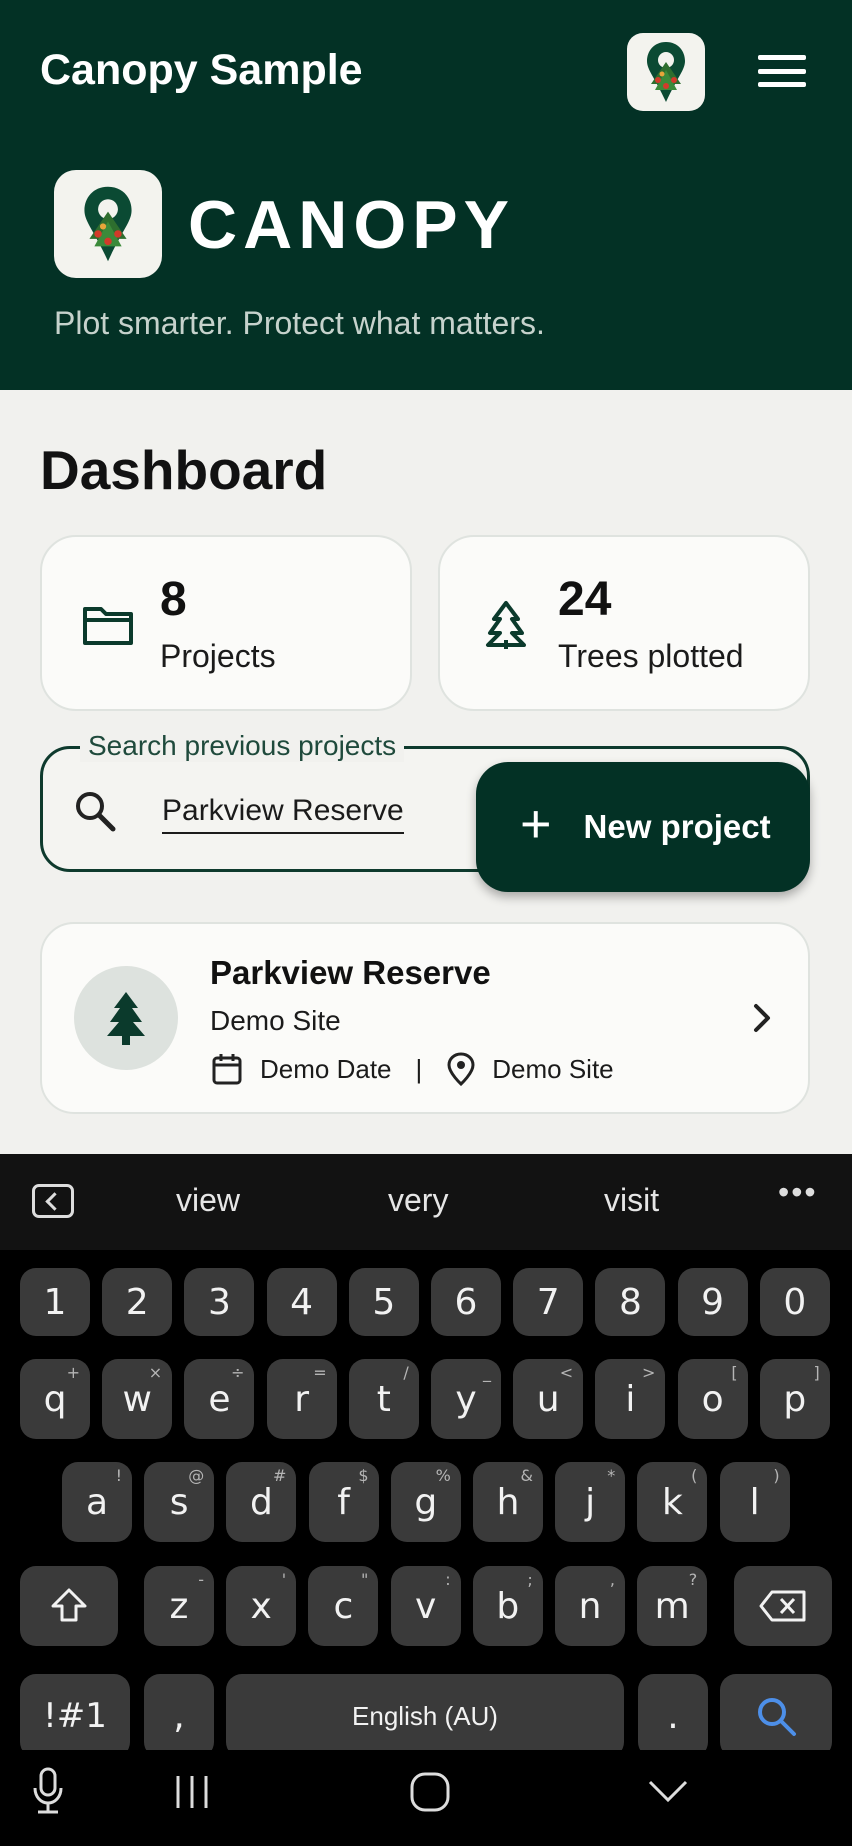 Image resolution: width=852 pixels, height=1846 pixels. Describe the element at coordinates (275, 1020) in the screenshot. I see `project-subtitle: Demo Site` at that location.